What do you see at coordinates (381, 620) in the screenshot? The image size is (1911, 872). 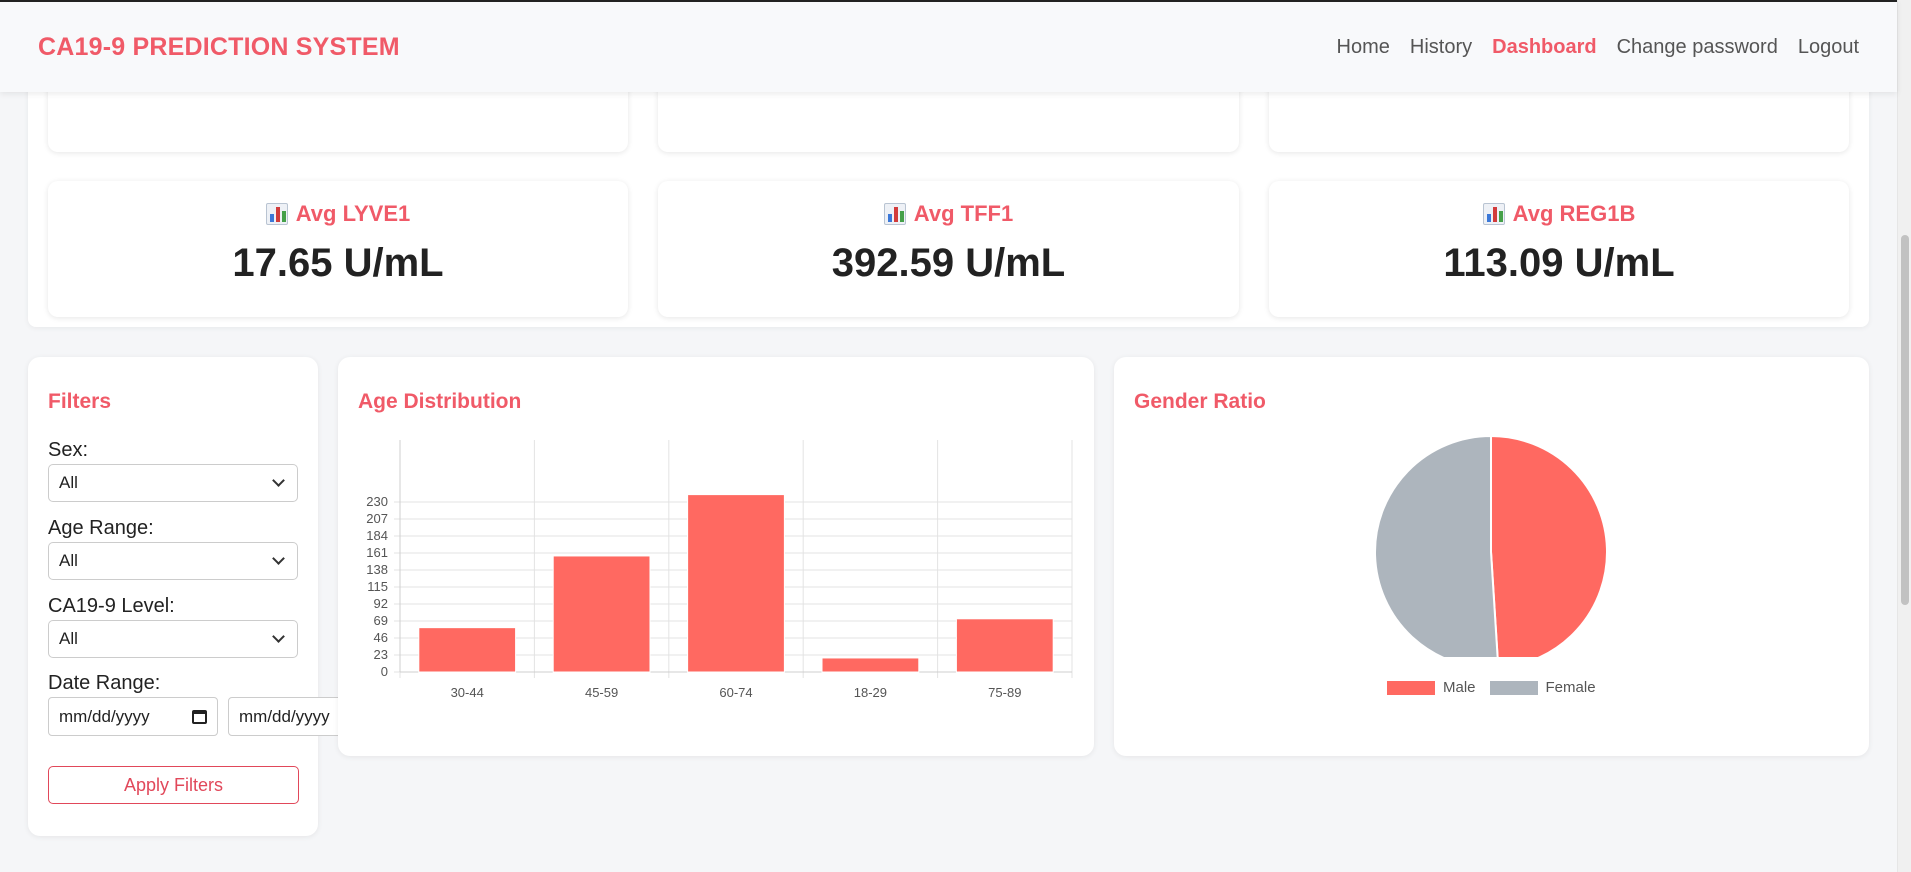 I see `y-tick-label: 69` at bounding box center [381, 620].